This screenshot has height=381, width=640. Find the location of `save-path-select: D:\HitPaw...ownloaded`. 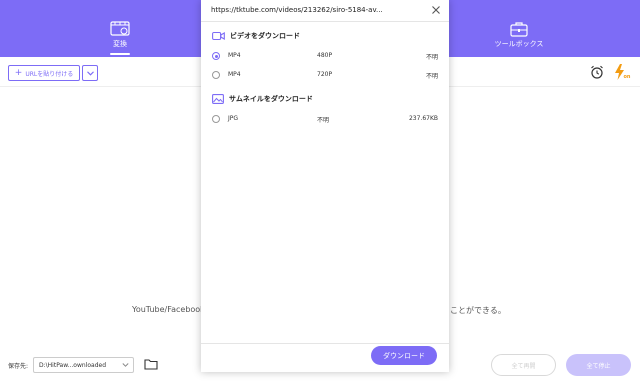

save-path-select: D:\HitPaw...ownloaded is located at coordinates (83, 365).